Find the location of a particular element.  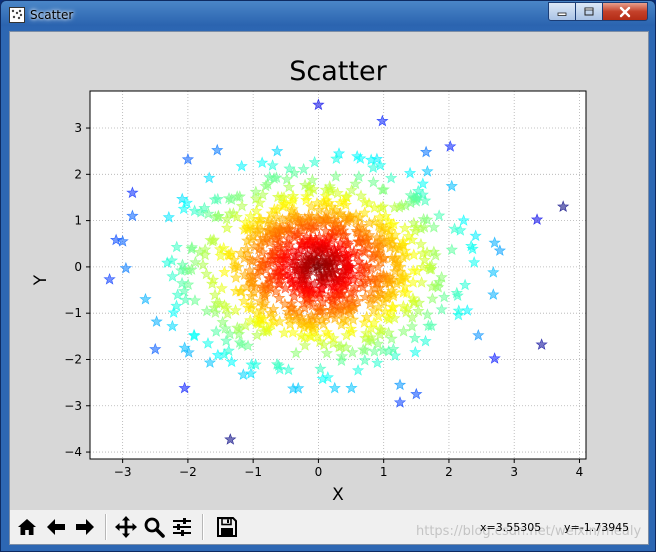

save-button is located at coordinates (227, 527).